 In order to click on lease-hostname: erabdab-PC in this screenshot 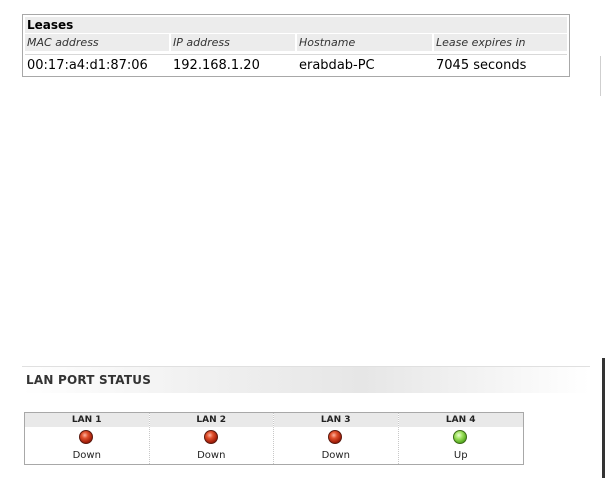, I will do `click(337, 65)`.